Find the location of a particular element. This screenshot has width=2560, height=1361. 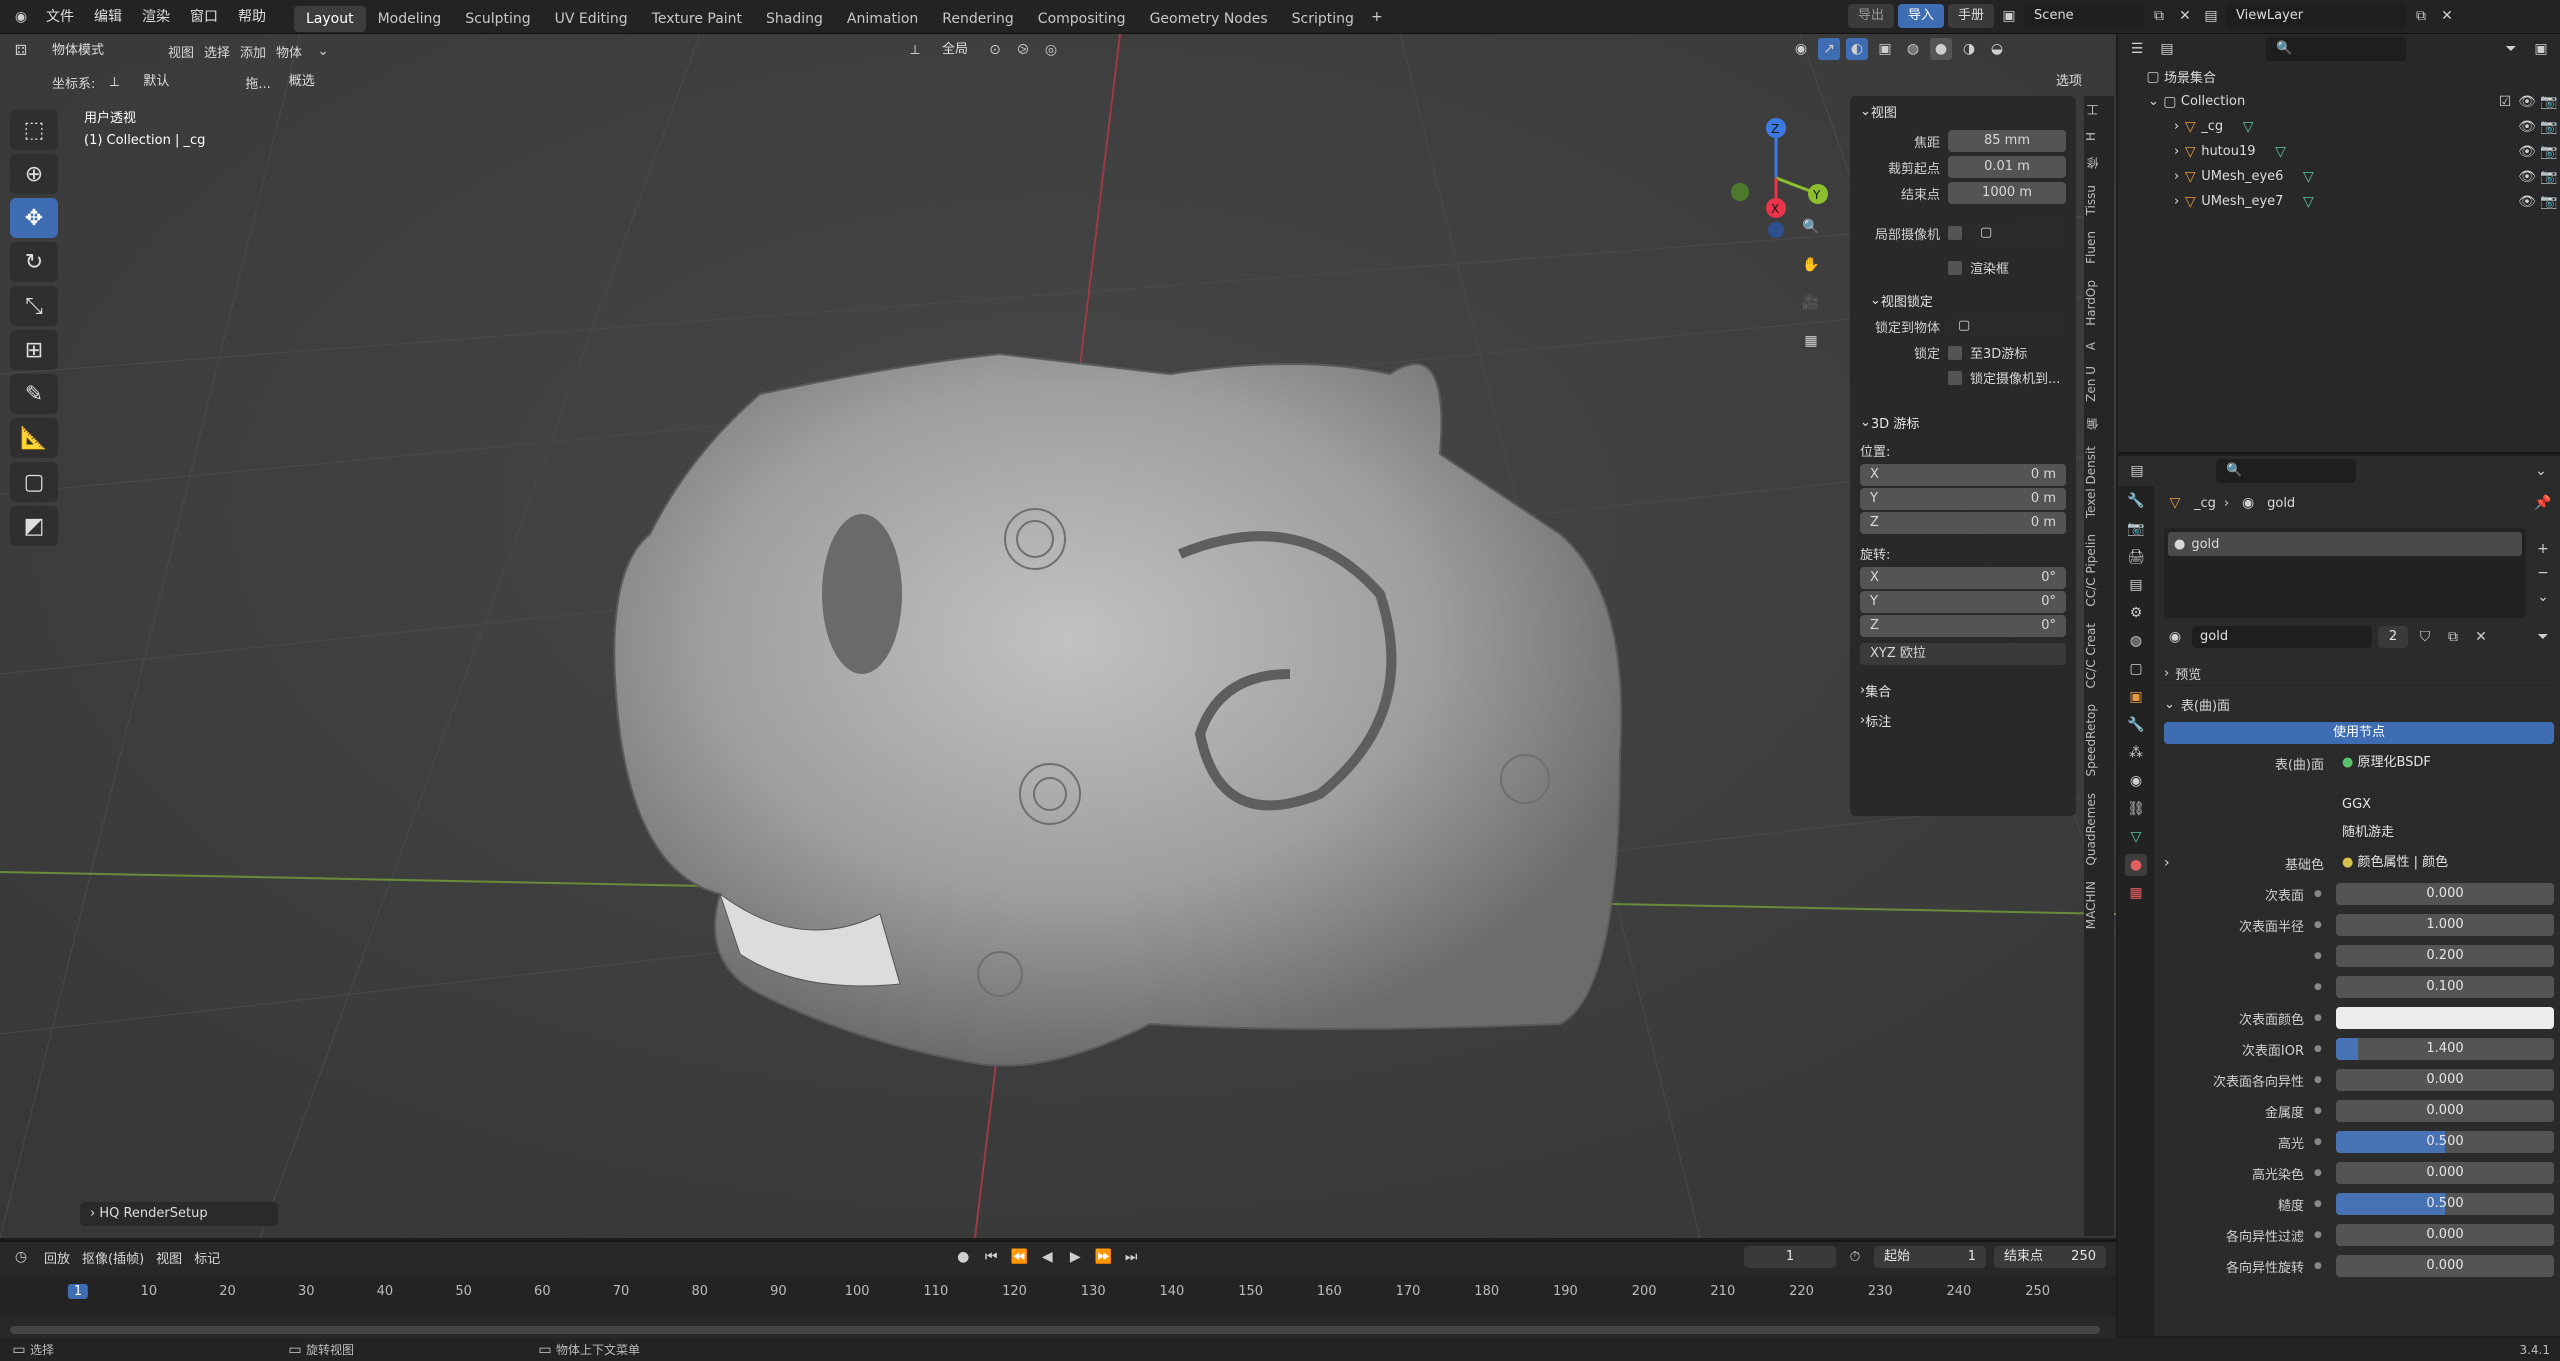

tab-modeling: Modeling is located at coordinates (410, 19).